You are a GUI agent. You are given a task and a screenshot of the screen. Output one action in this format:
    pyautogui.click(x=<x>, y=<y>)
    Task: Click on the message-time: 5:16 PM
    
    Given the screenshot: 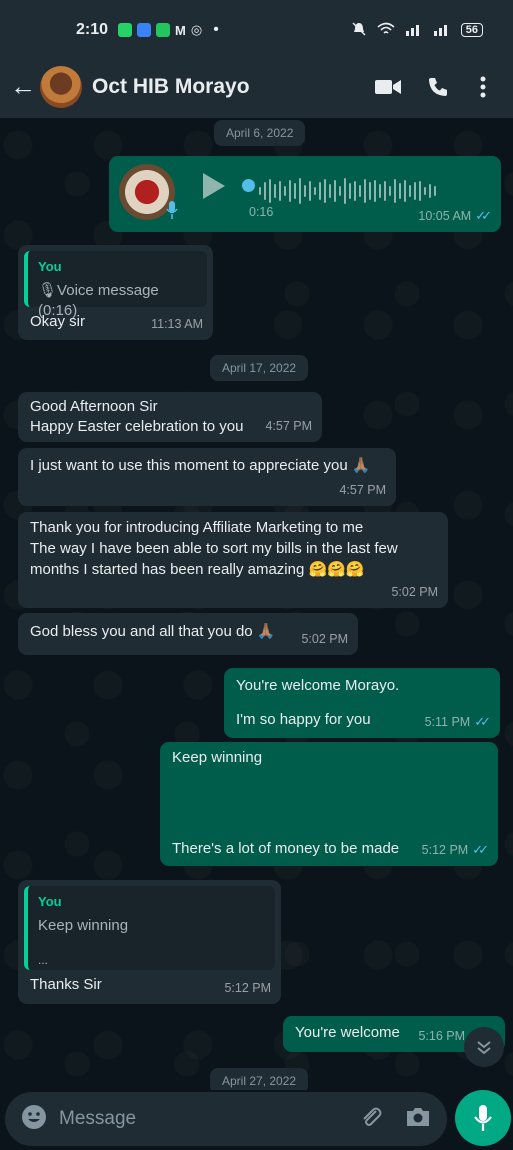 What is the action you would take?
    pyautogui.click(x=441, y=1036)
    